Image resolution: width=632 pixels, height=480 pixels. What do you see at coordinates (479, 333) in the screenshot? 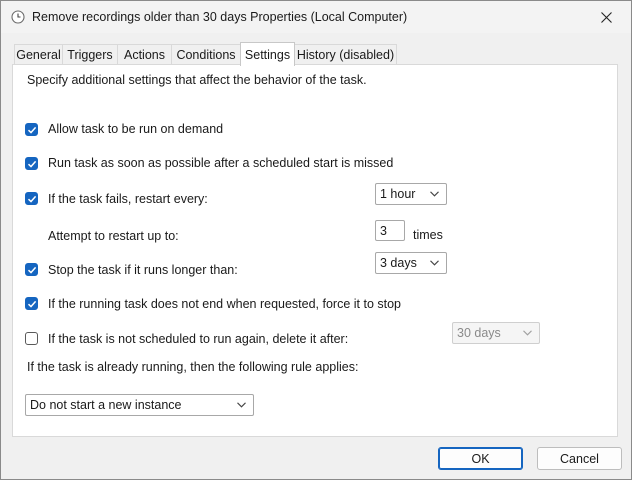
I see `delete-after-value: 30 days` at bounding box center [479, 333].